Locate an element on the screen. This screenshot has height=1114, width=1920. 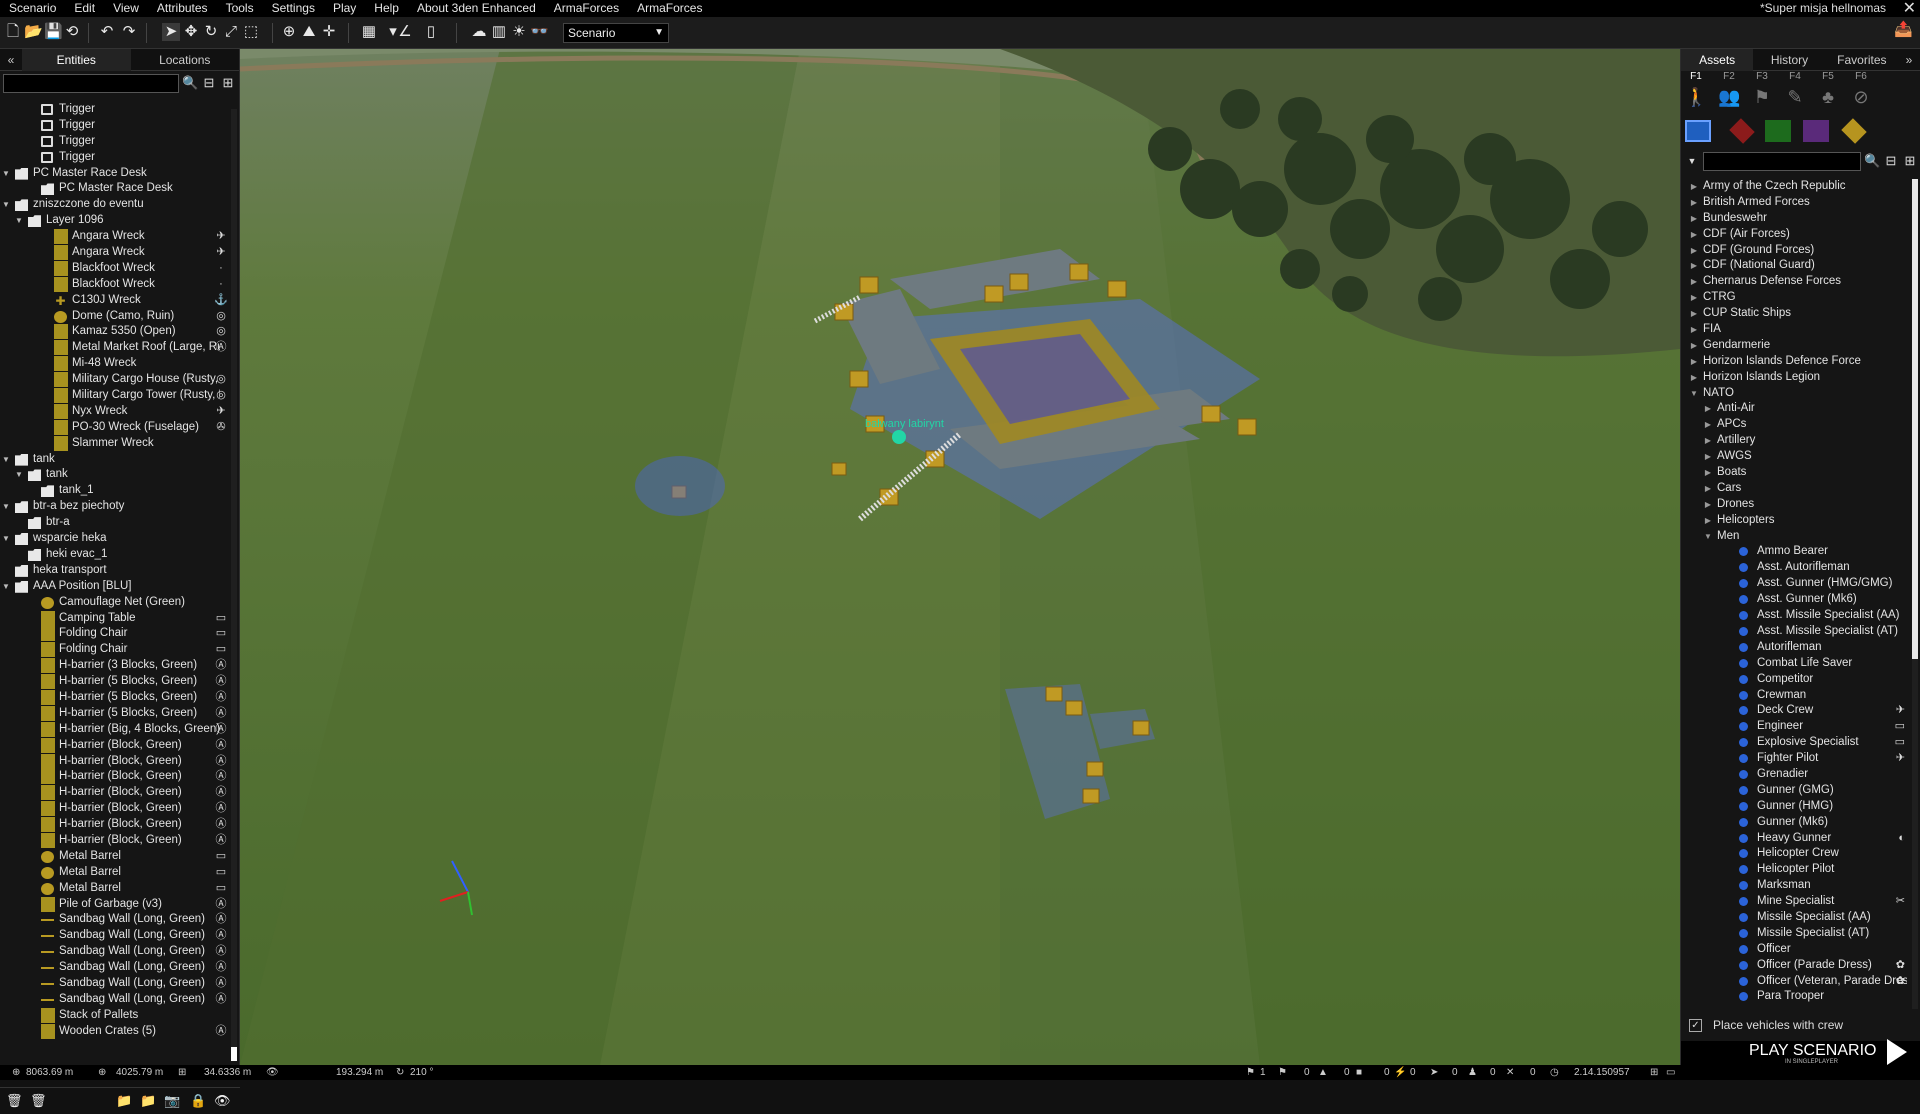
asset-row: Asst. Autorifleman is located at coordinates (1797, 568).